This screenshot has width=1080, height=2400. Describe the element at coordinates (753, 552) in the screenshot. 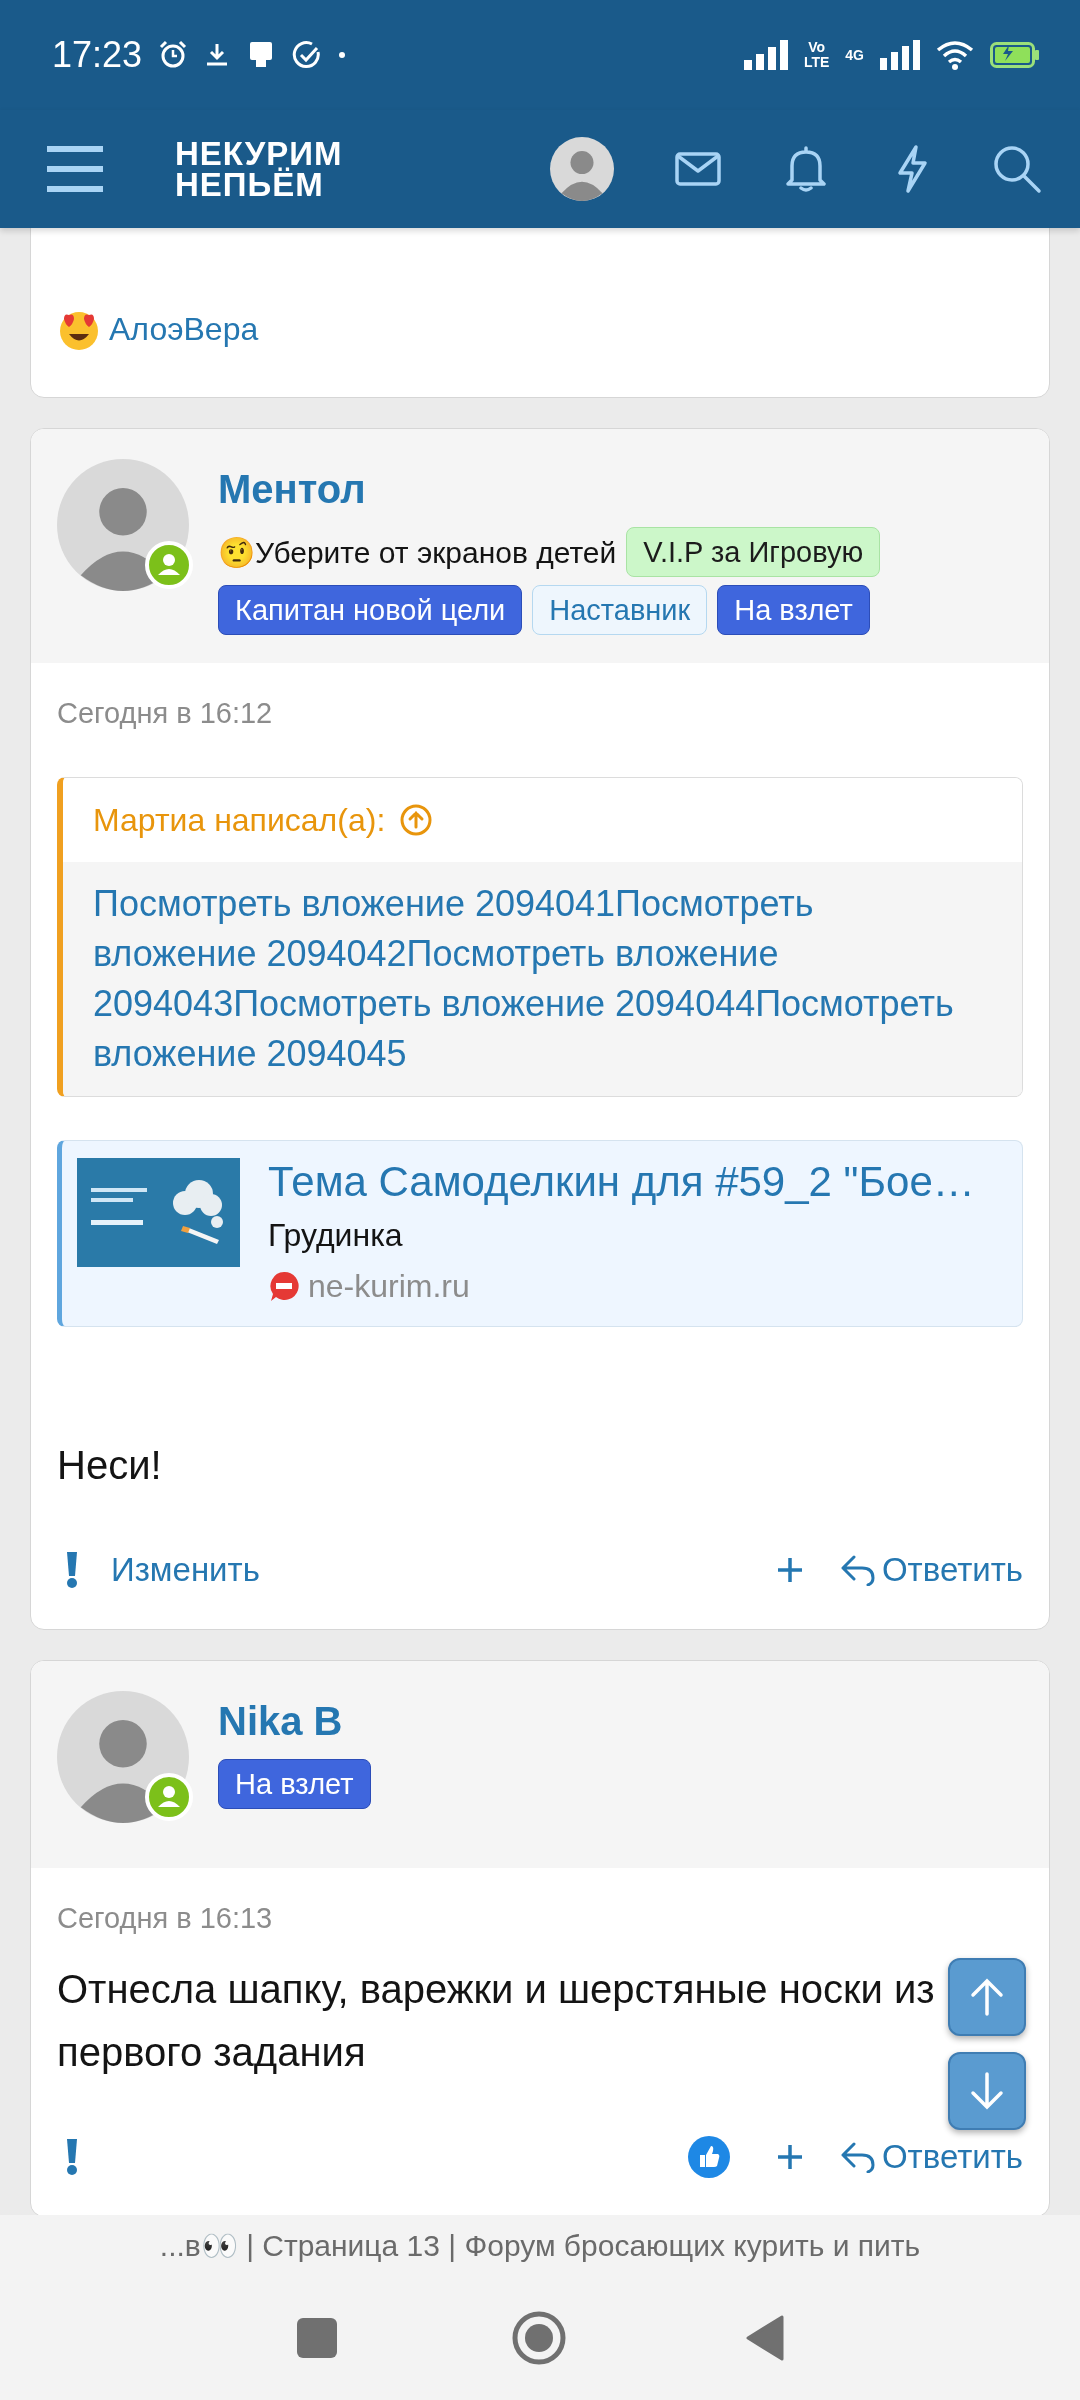

I see `user-badge: V.I.P за Игровую` at that location.